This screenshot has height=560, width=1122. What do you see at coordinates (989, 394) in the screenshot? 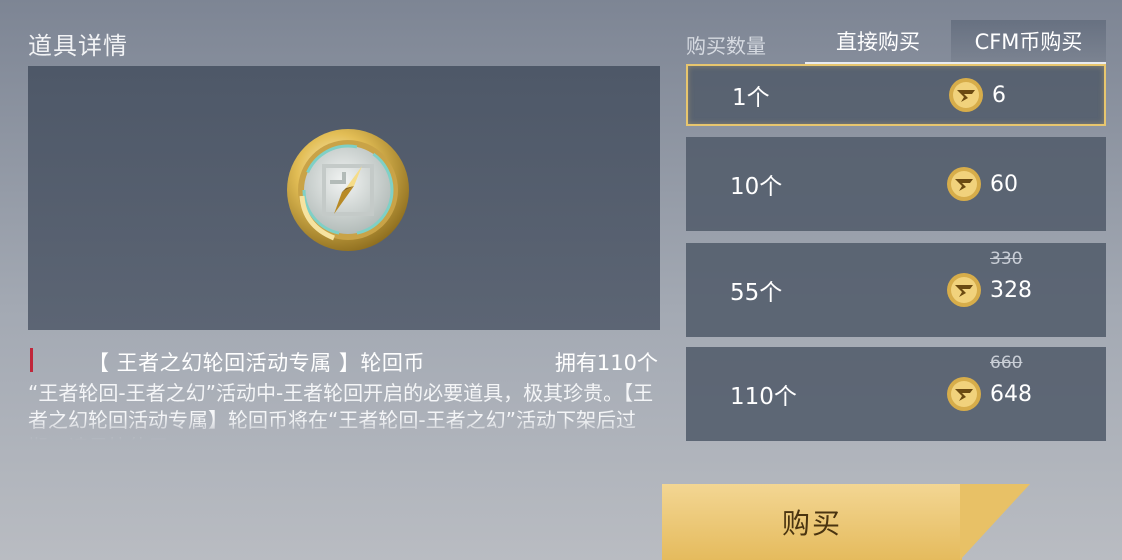
I see `option-price: 648` at bounding box center [989, 394].